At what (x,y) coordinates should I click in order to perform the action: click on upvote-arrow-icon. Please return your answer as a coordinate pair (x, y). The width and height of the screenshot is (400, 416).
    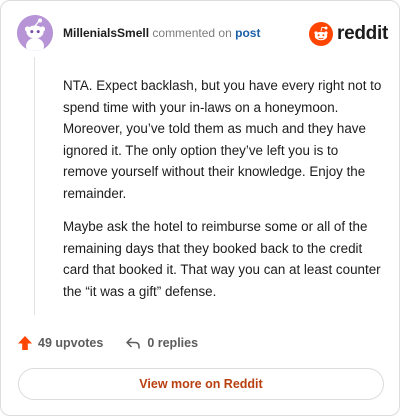
    Looking at the image, I should click on (25, 343).